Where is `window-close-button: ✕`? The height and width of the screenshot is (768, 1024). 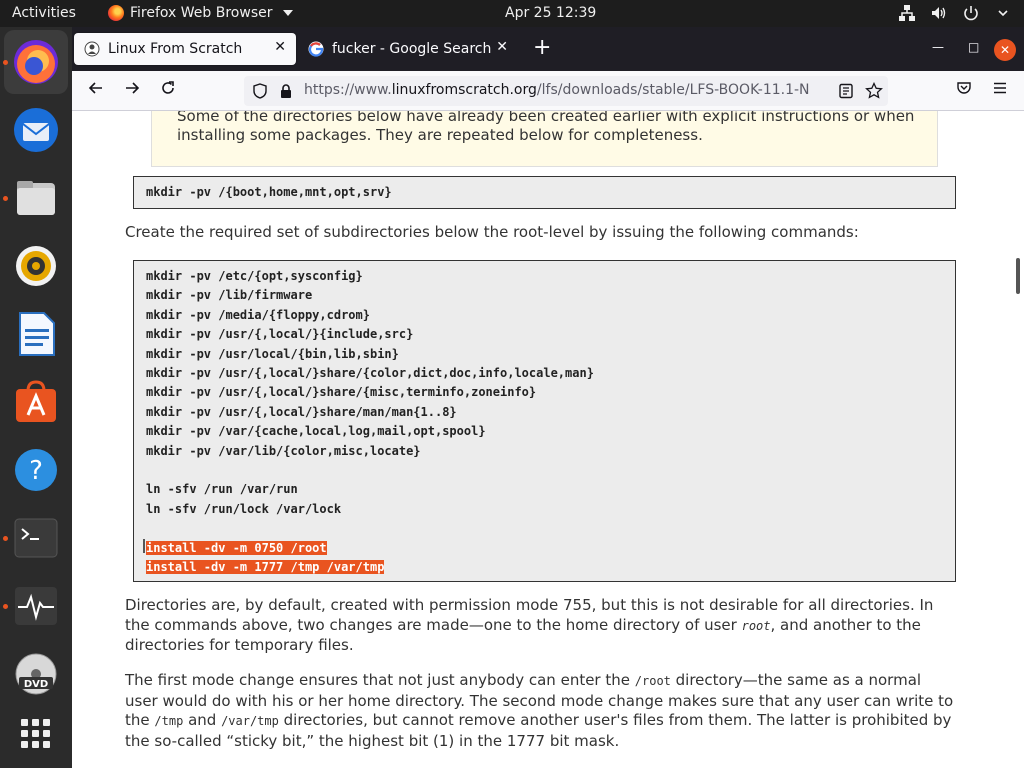 window-close-button: ✕ is located at coordinates (1005, 50).